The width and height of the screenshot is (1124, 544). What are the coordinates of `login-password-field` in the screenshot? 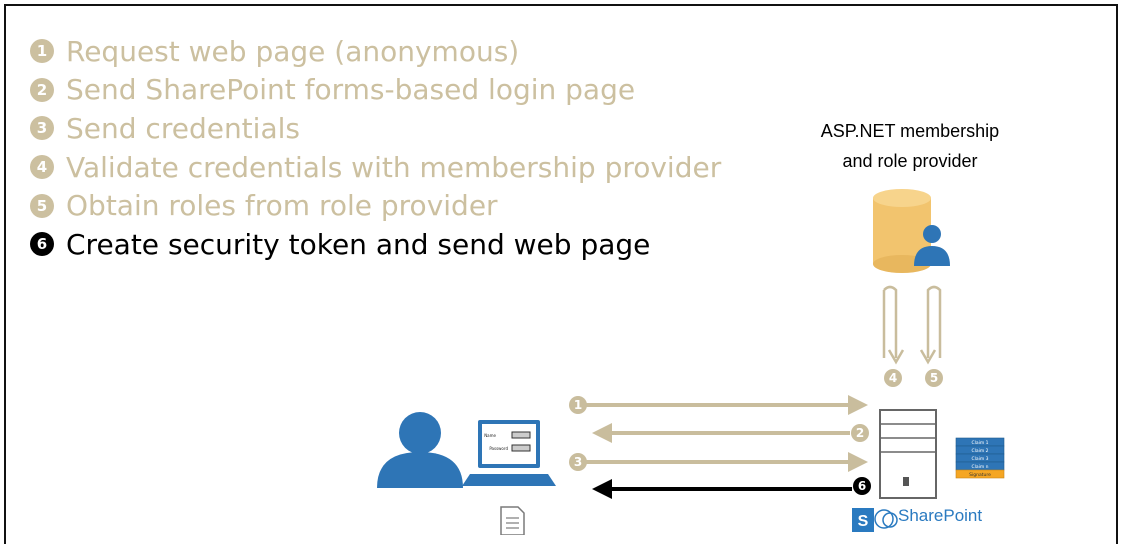 It's located at (521, 448).